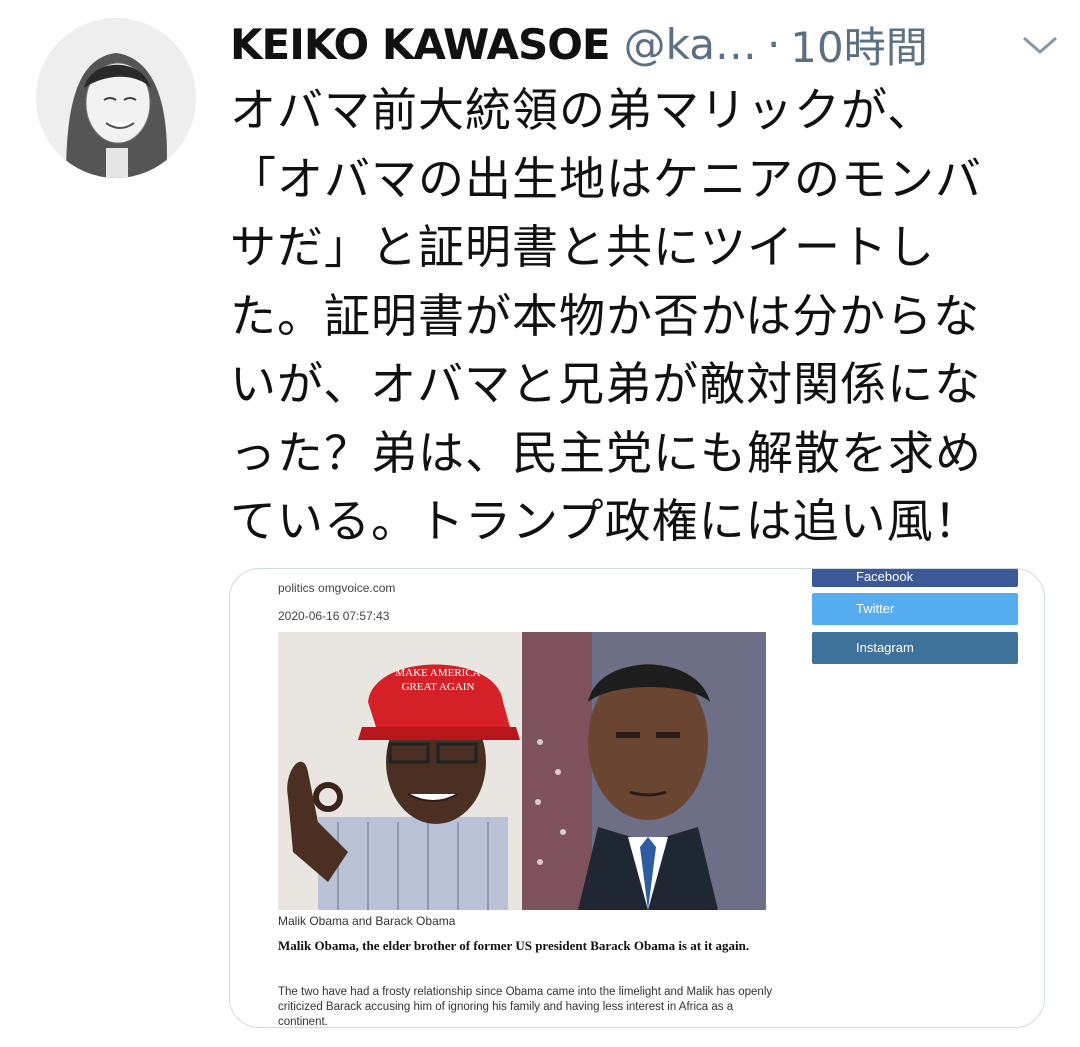  What do you see at coordinates (334, 616) in the screenshot?
I see `article-date: 2020-06-16 07:57:43` at bounding box center [334, 616].